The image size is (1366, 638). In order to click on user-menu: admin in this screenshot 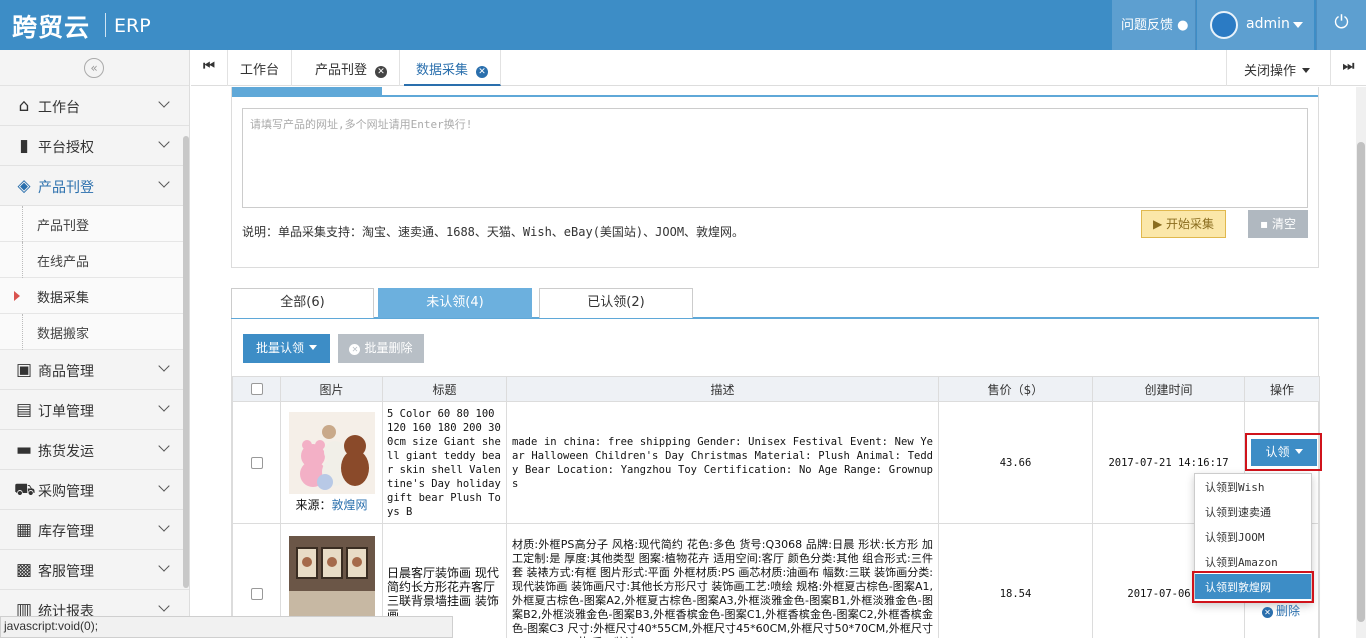, I will do `click(1255, 25)`.